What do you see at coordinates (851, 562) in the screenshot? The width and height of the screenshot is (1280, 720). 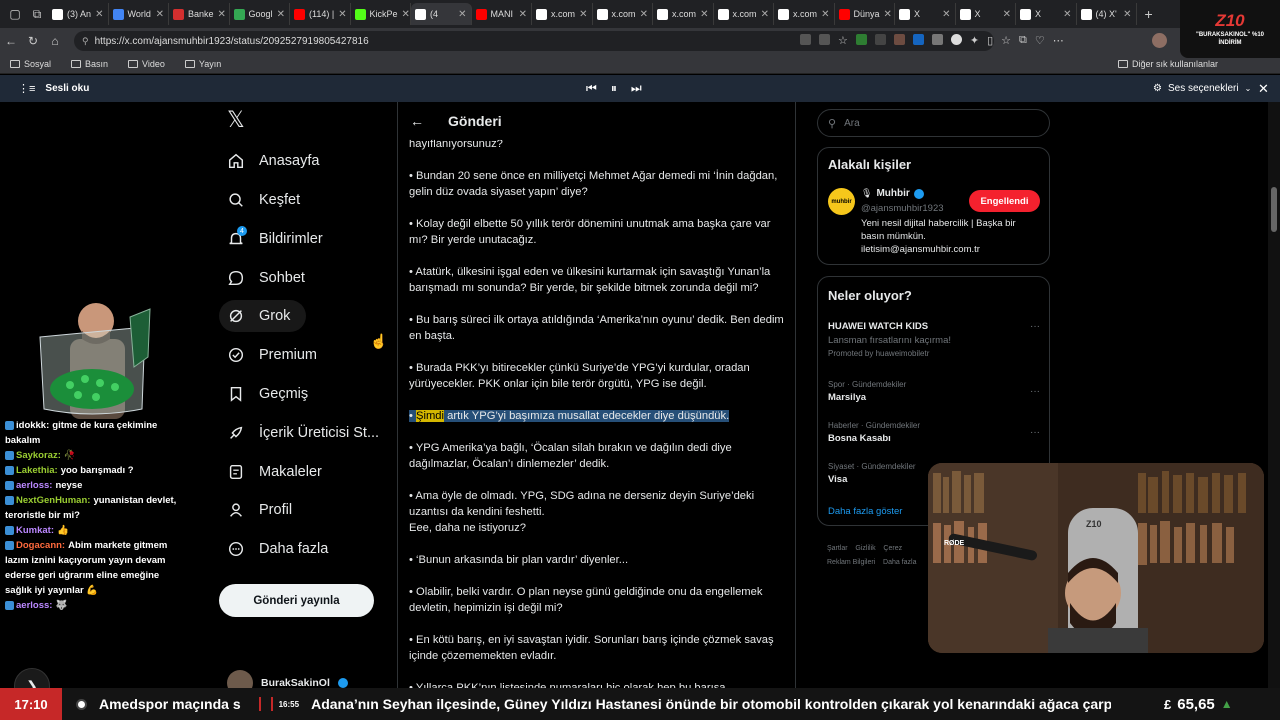 I see `footer-ads: Reklam Bilgileri` at bounding box center [851, 562].